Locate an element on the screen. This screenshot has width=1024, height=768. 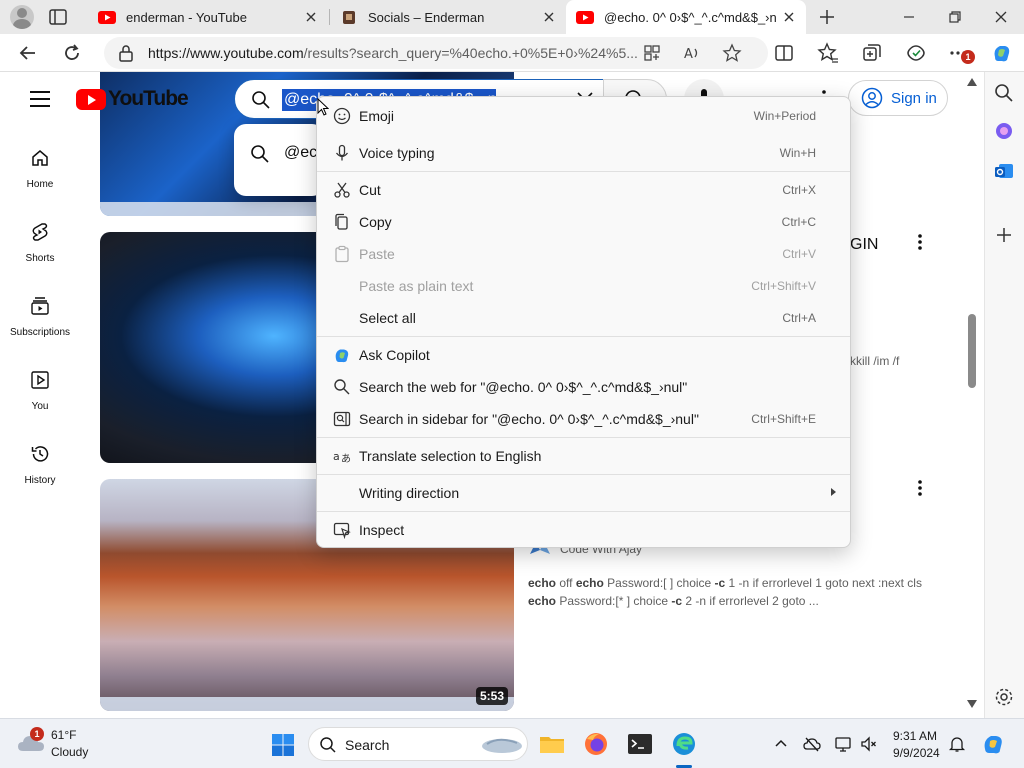
nav-history: History is located at coordinates (40, 466).